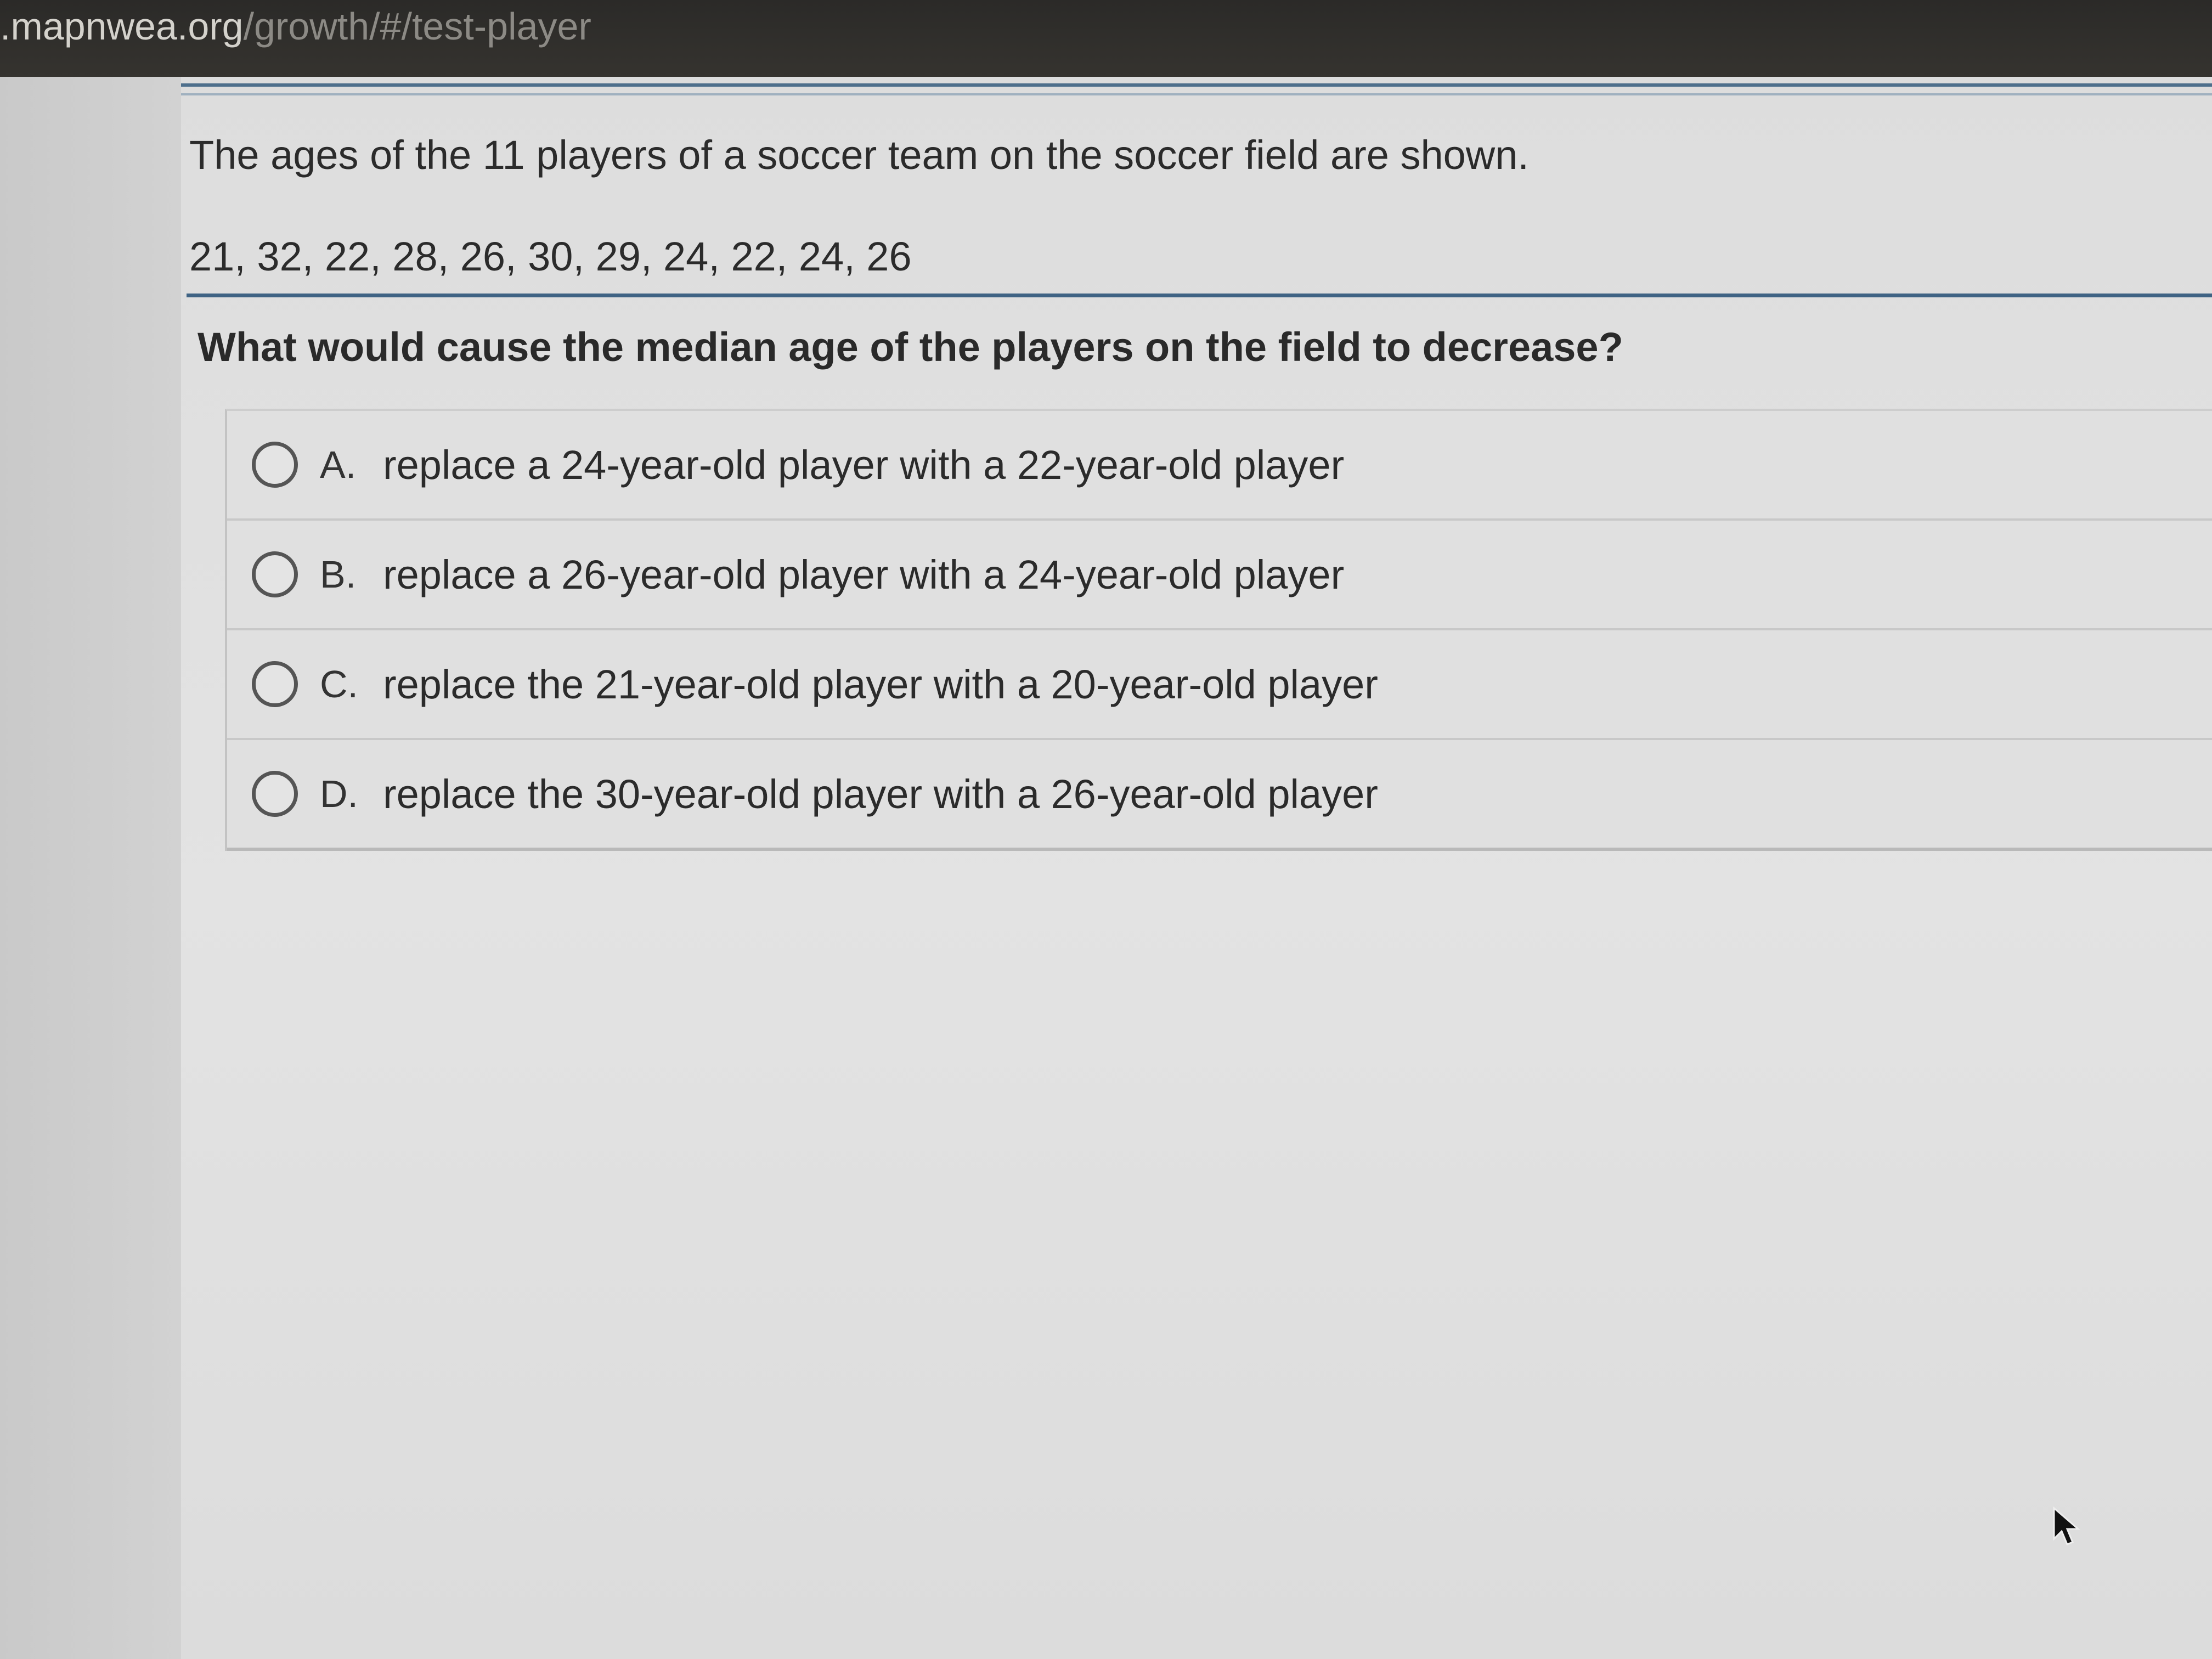  I want to click on url-text: .mapnwea.org/growth/#/test-player, so click(295, 26).